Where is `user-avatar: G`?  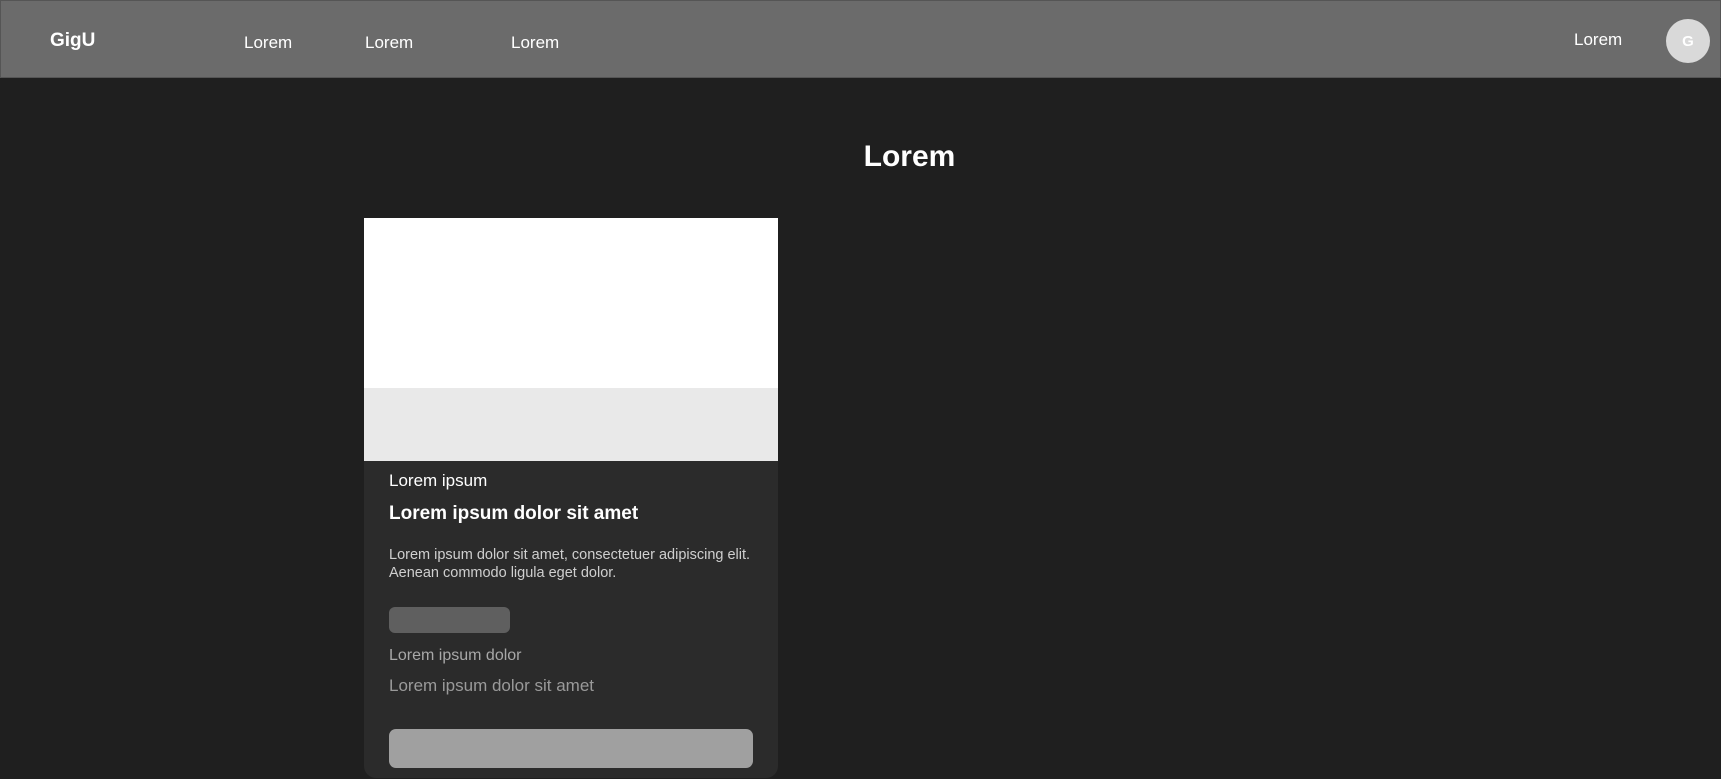 user-avatar: G is located at coordinates (1688, 41).